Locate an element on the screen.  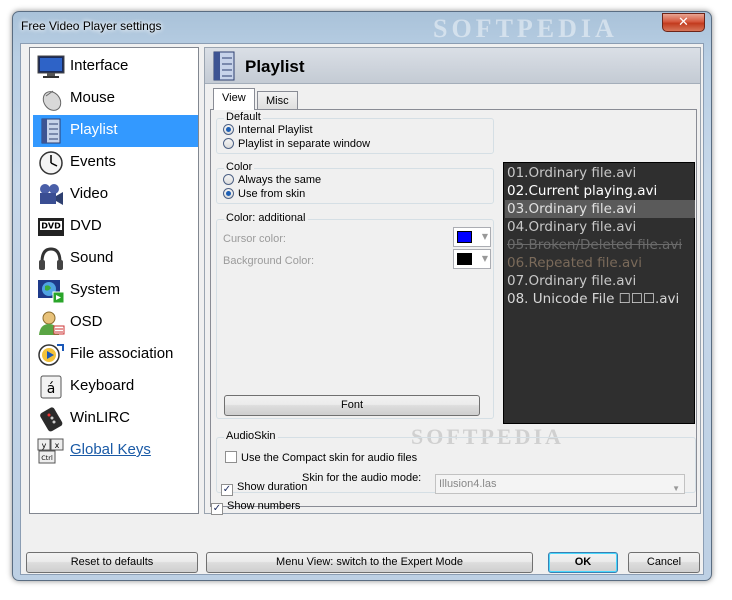
show-duration-checkbox: ✓ Show duration is located at coordinates (264, 488).